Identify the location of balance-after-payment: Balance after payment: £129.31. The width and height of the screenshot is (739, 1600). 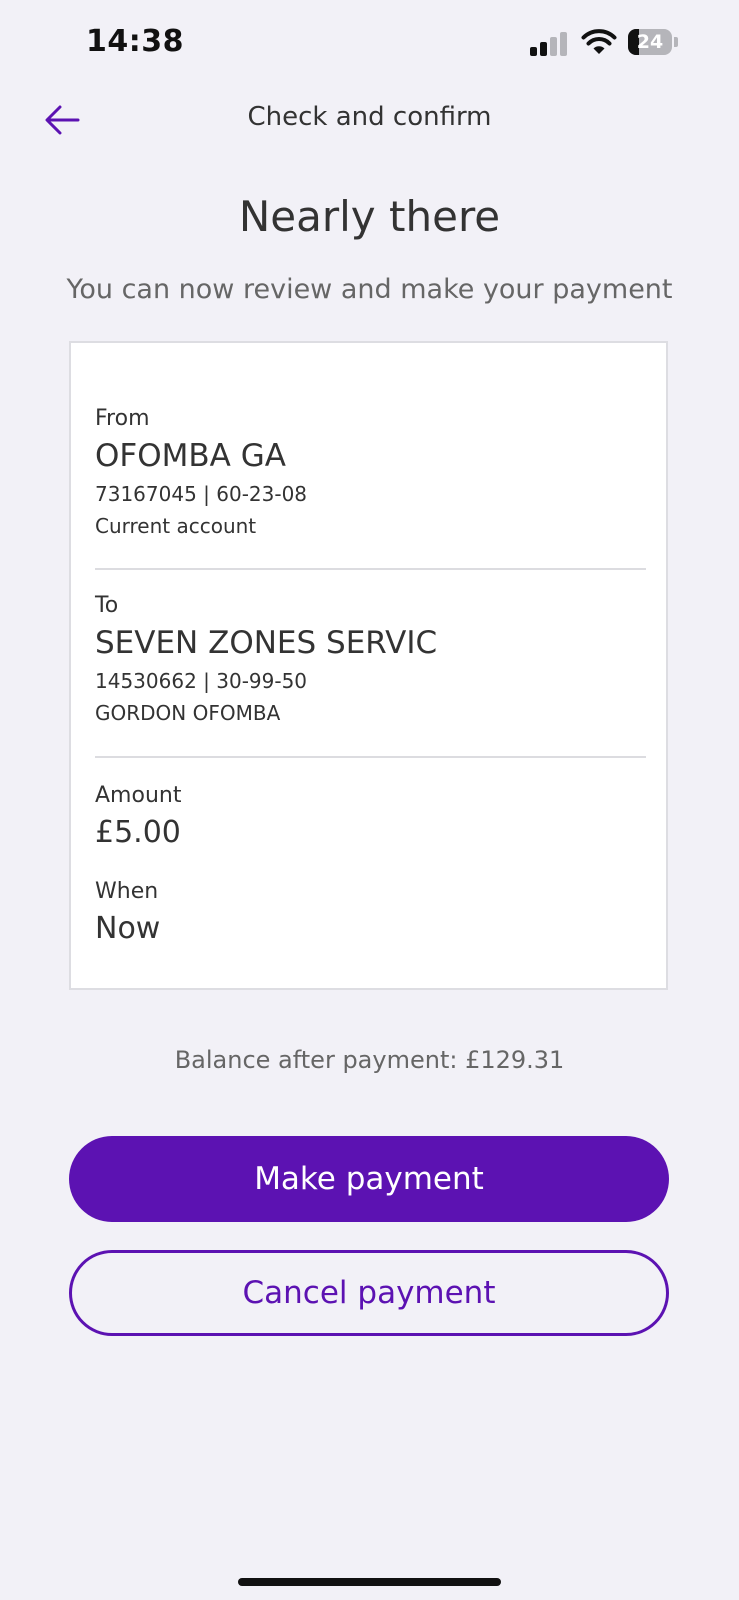
(369, 1060).